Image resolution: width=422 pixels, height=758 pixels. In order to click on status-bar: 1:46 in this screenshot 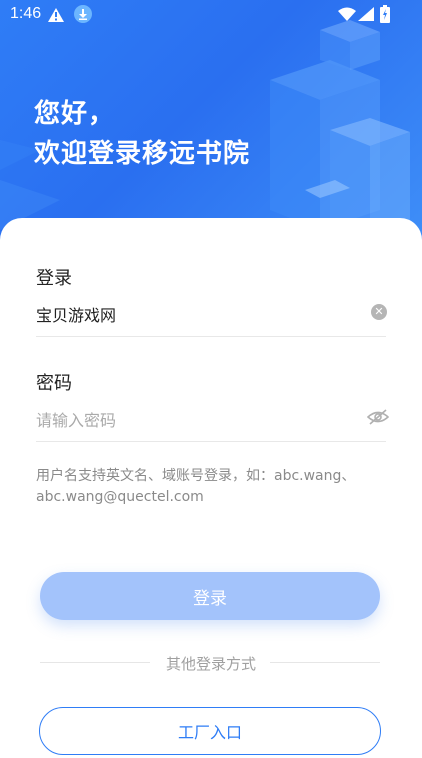, I will do `click(211, 15)`.